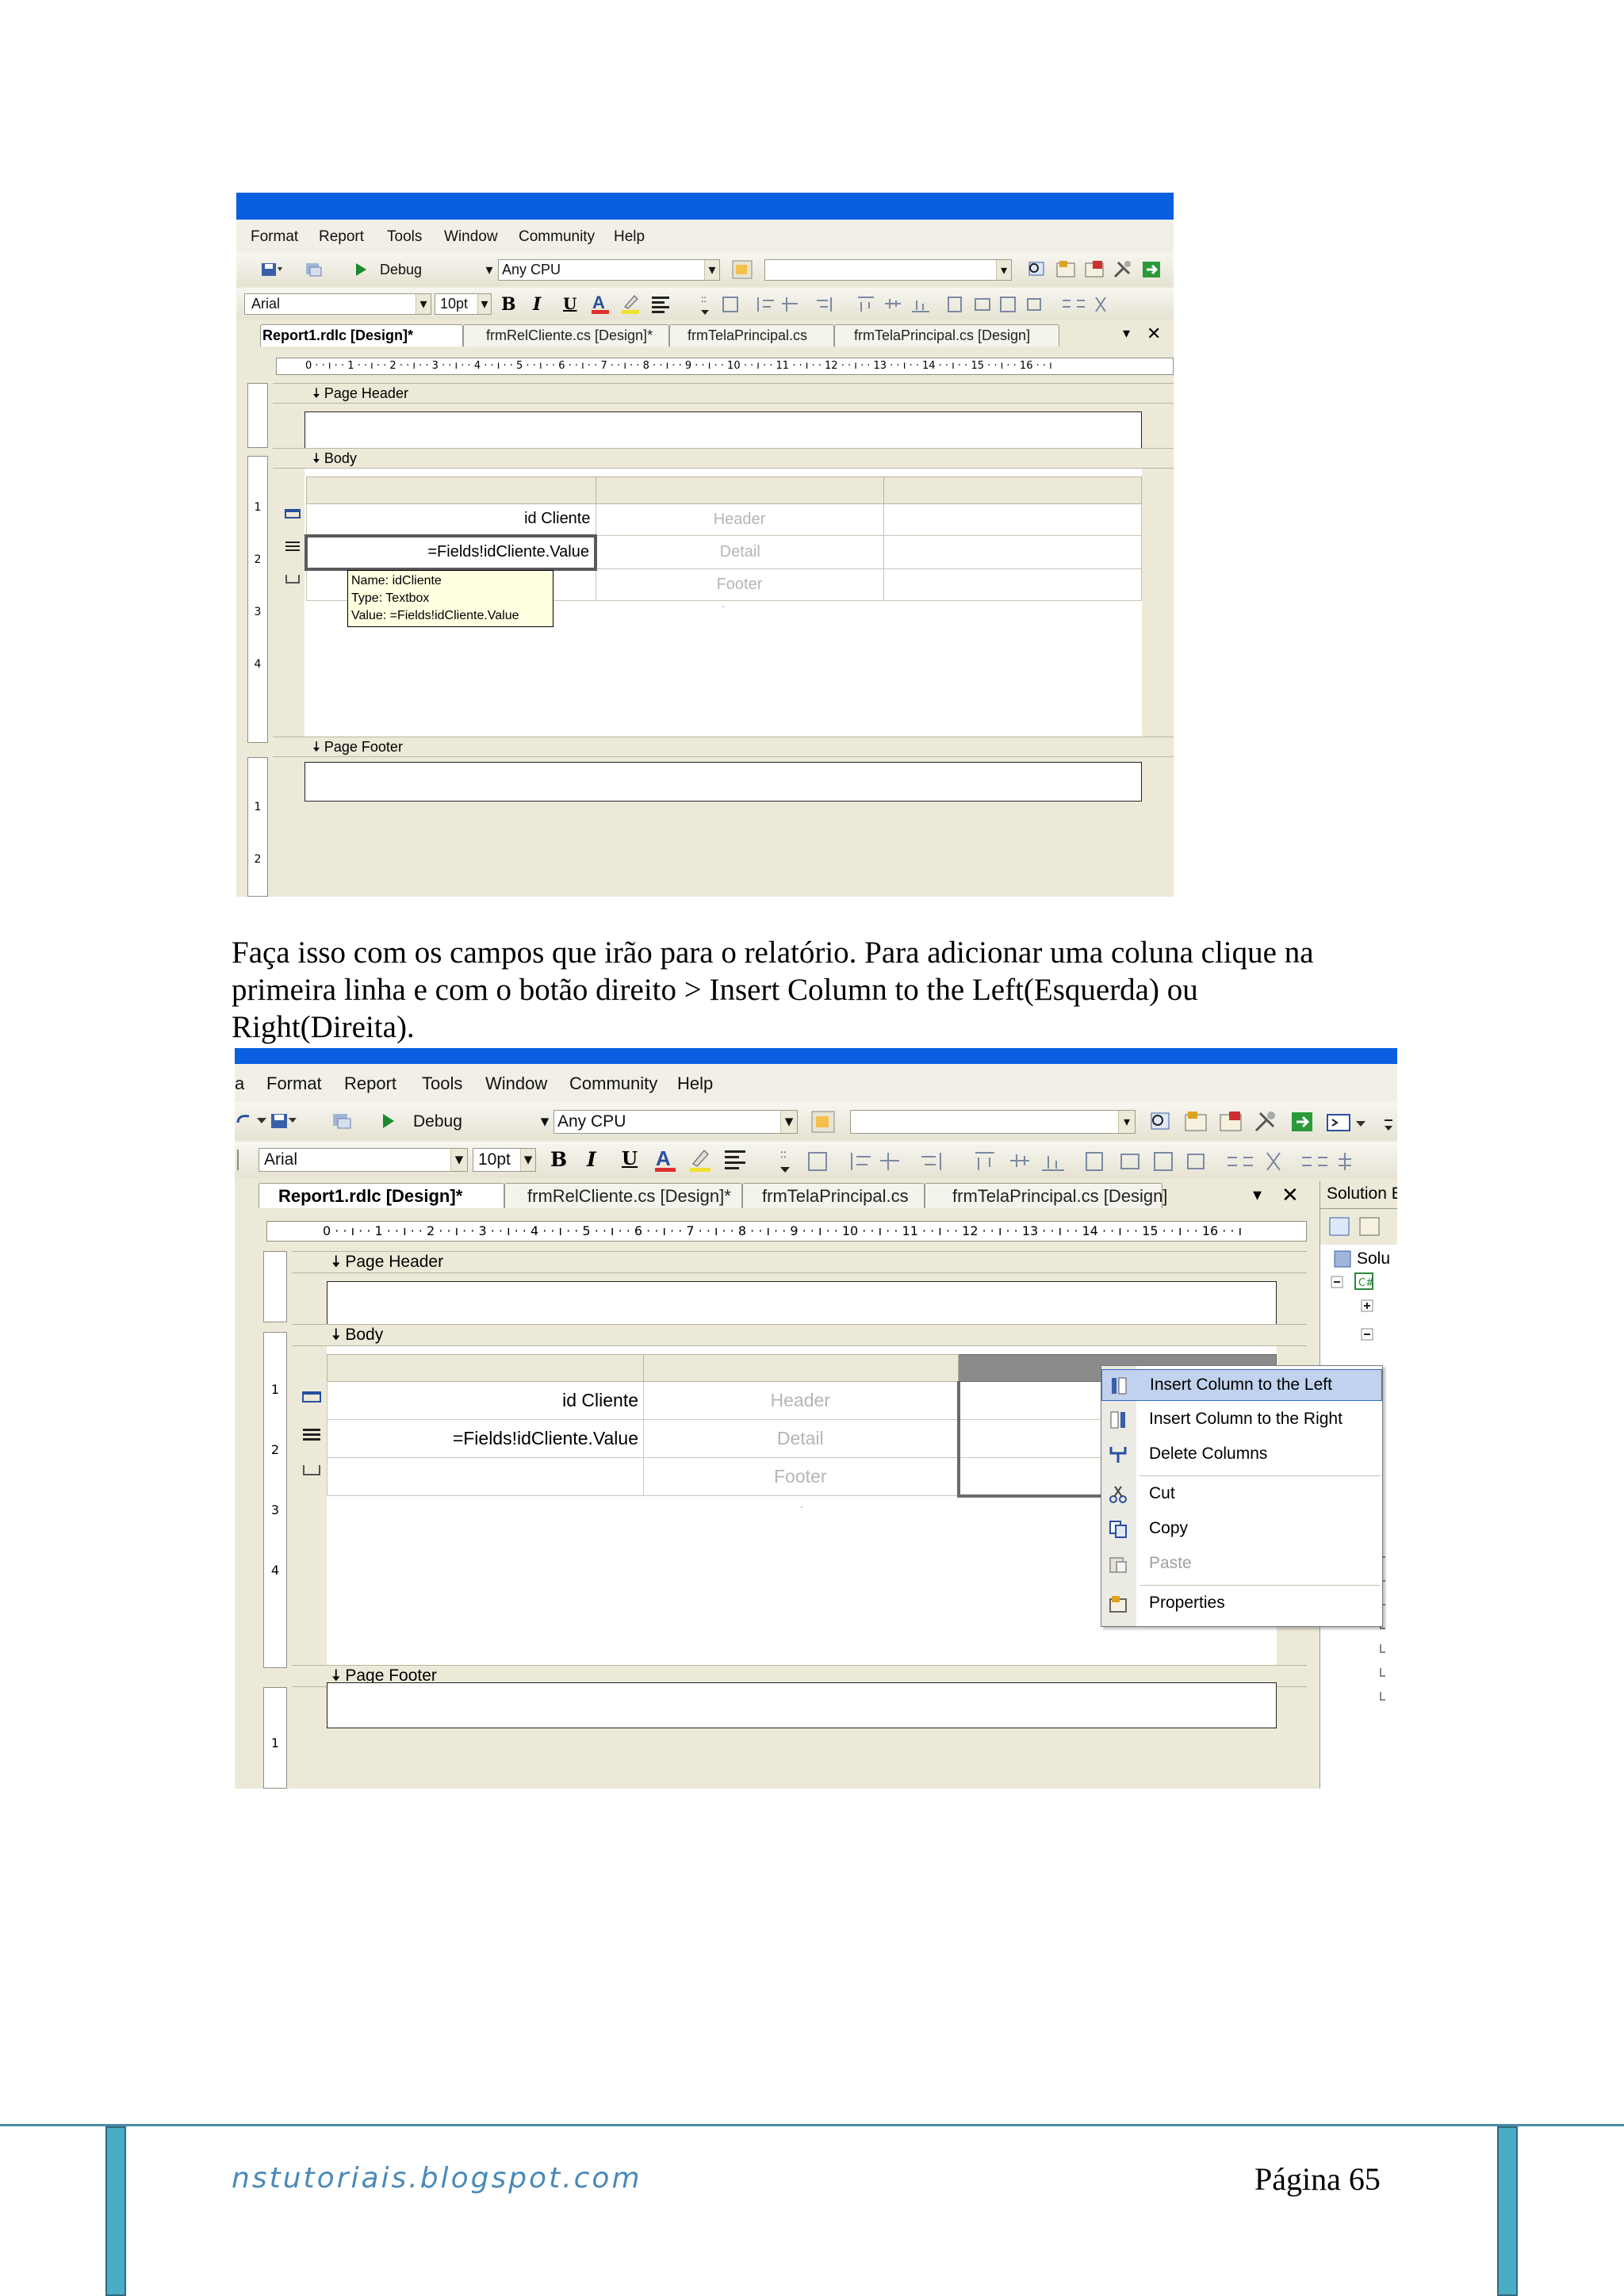  I want to click on solution-icon, so click(1343, 1260).